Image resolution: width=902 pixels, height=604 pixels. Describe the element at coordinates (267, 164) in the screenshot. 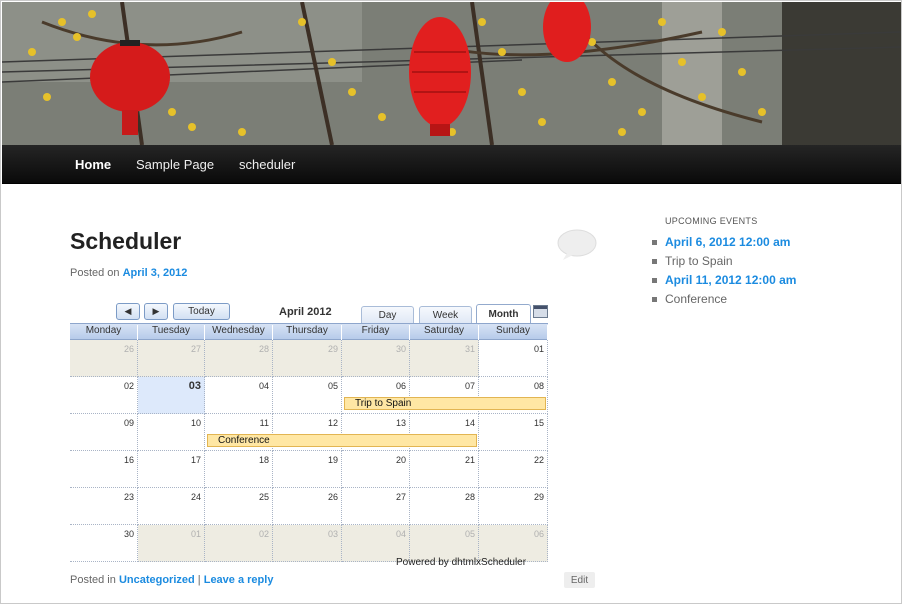

I see `nav-item-scheduler: scheduler` at that location.